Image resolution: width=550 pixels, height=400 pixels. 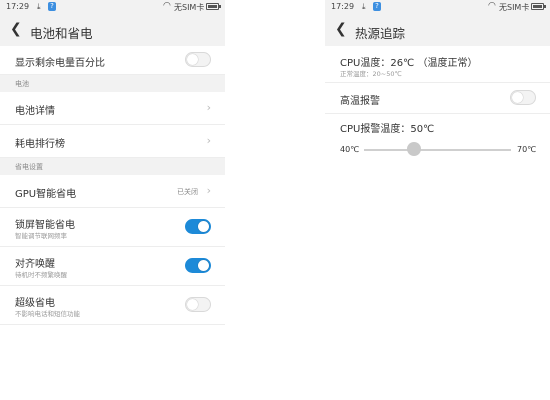 I want to click on power-ranking-row: 耗电排行榜 ›, so click(x=112, y=141).